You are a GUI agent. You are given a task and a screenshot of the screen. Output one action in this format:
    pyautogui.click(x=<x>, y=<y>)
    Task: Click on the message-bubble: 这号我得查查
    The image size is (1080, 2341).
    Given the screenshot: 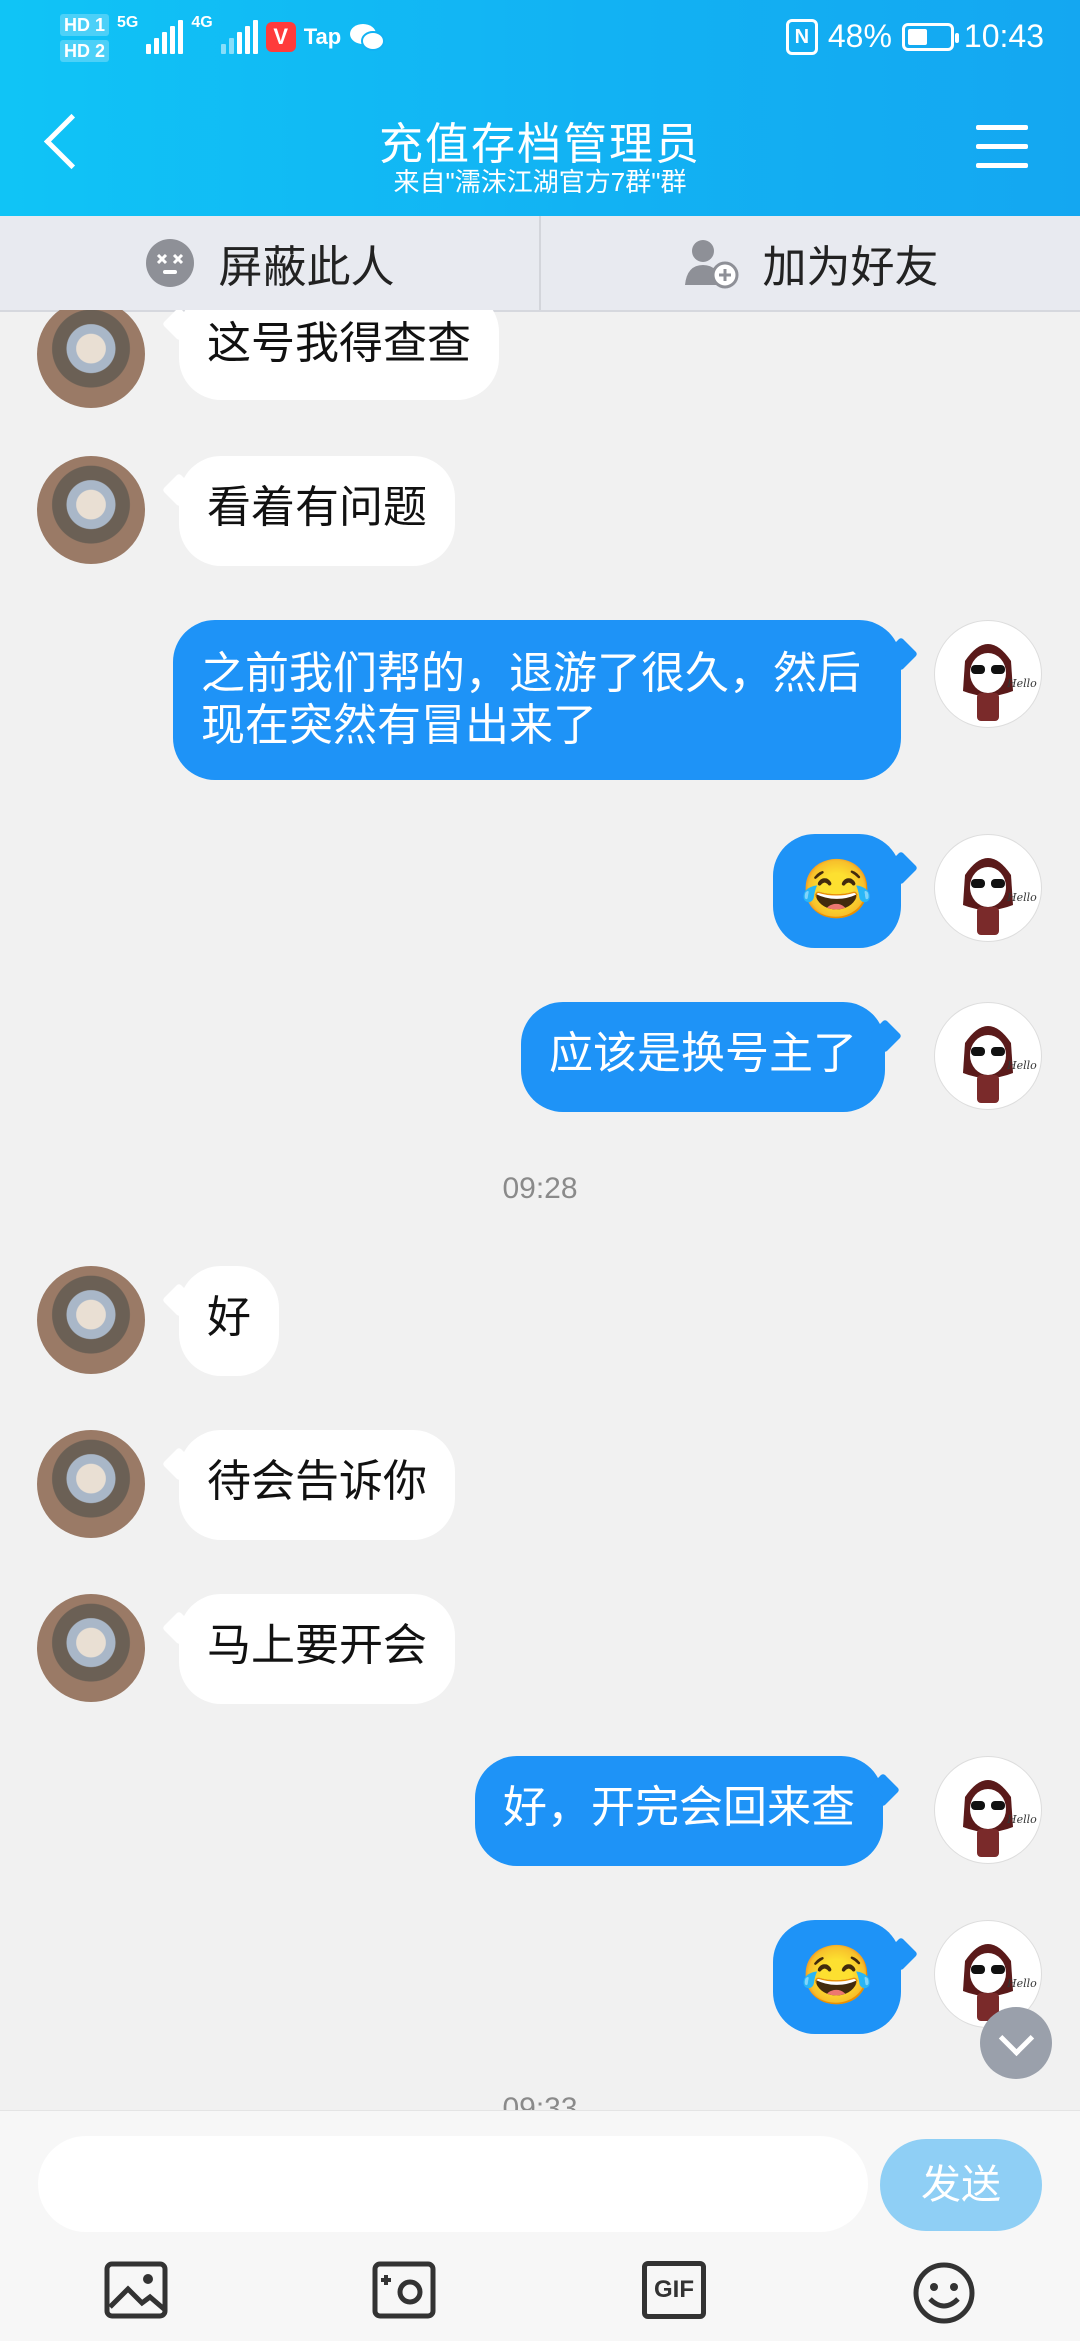 What is the action you would take?
    pyautogui.click(x=339, y=355)
    